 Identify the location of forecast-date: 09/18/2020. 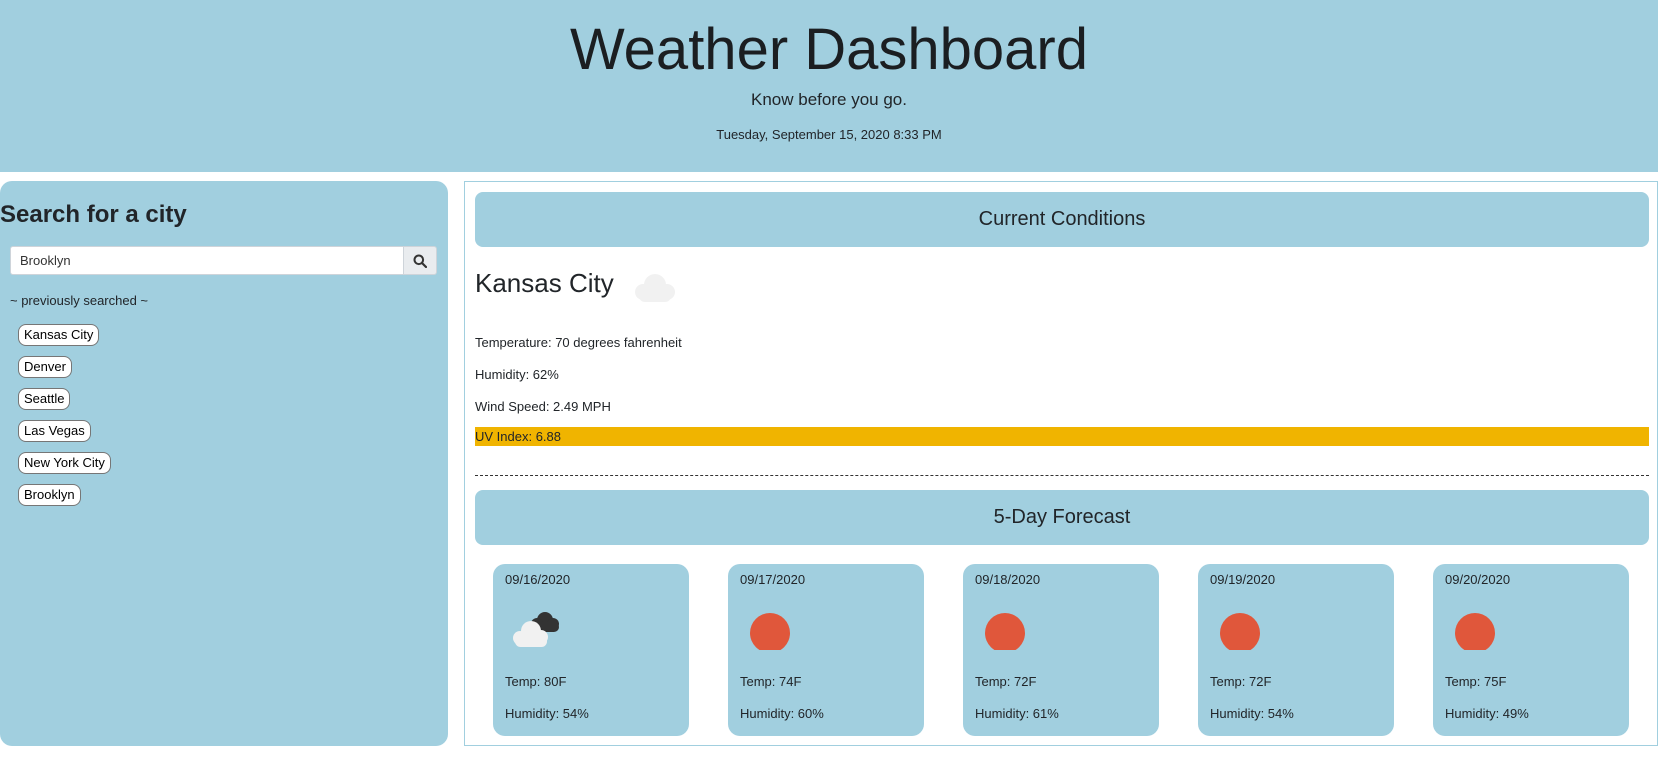
(1008, 579).